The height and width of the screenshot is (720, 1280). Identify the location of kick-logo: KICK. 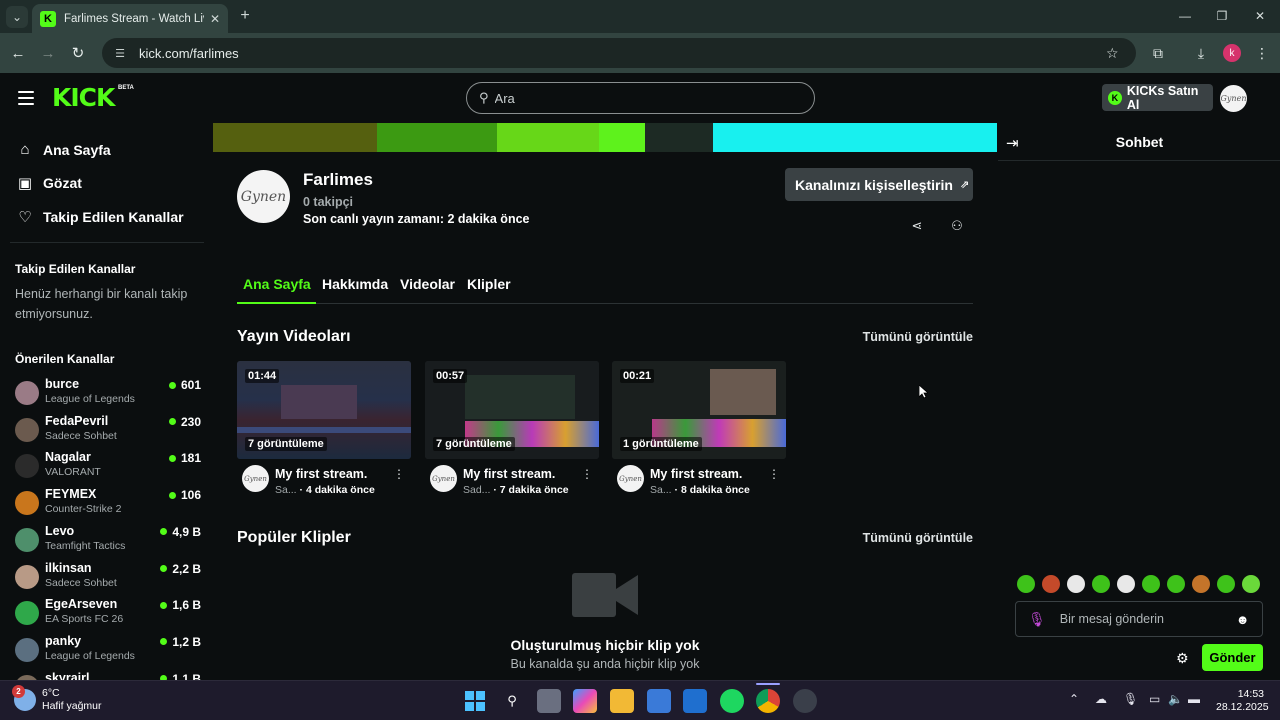
(83, 98).